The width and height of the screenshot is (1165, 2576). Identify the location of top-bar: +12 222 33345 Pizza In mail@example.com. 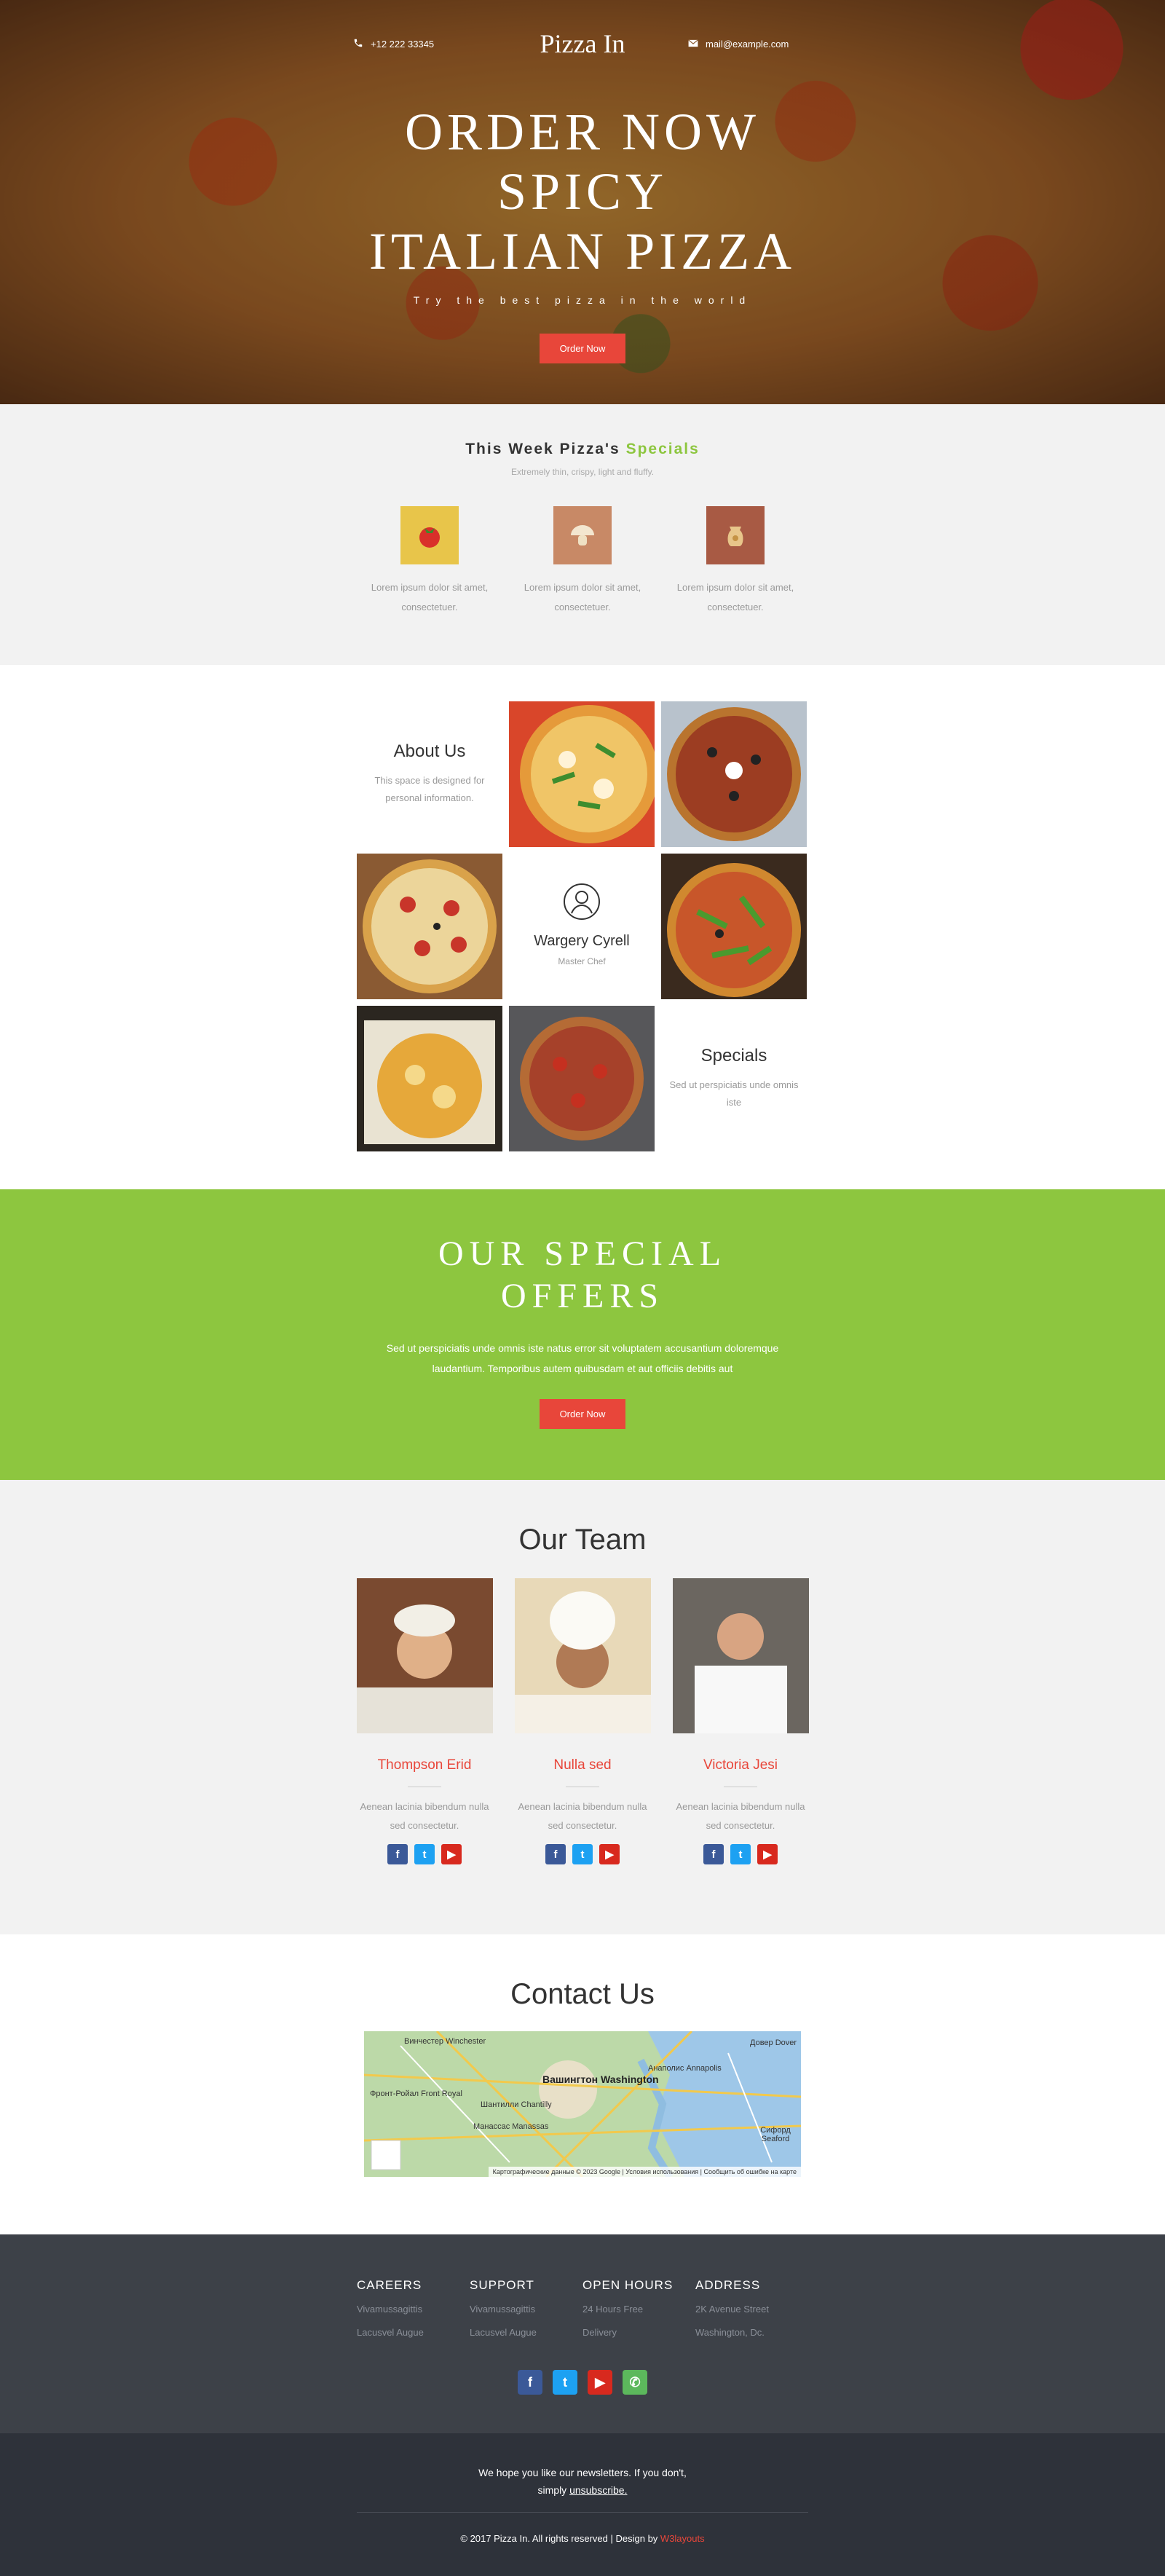
(582, 29).